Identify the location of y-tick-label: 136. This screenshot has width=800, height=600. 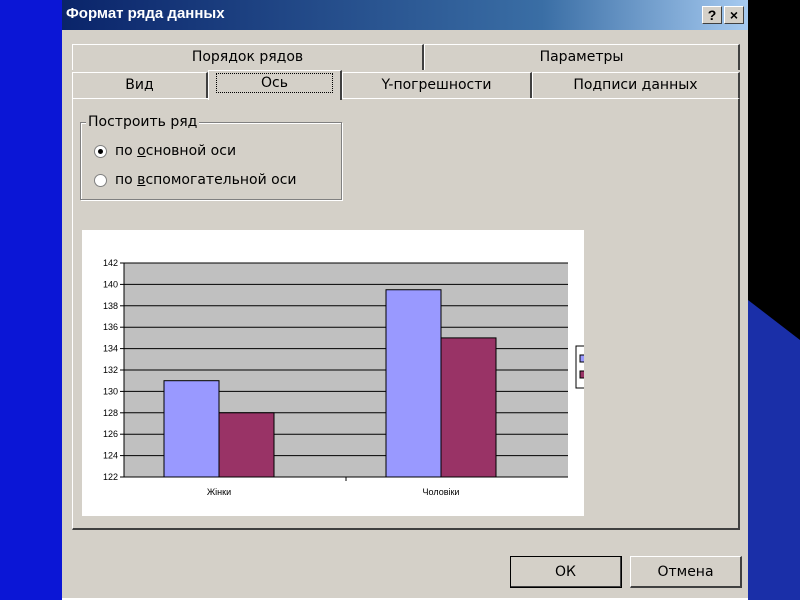
(110, 327).